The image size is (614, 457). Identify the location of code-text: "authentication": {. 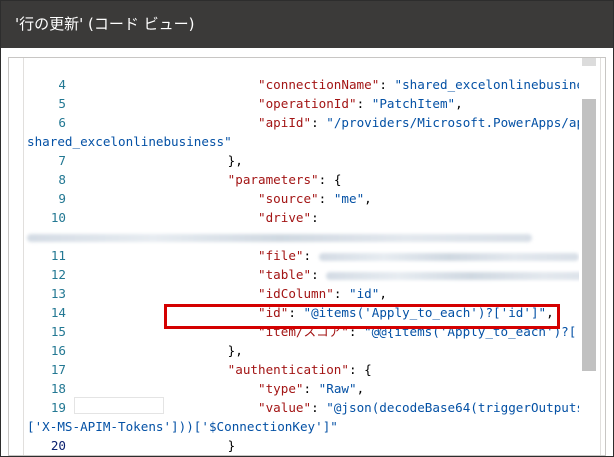
(224, 369).